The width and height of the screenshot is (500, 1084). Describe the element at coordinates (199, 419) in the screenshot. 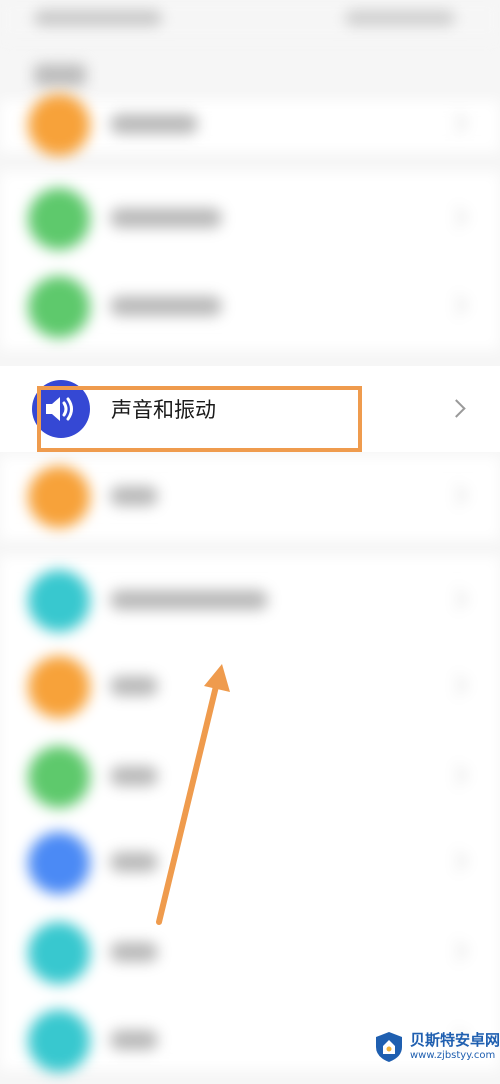

I see `highlight-box` at that location.